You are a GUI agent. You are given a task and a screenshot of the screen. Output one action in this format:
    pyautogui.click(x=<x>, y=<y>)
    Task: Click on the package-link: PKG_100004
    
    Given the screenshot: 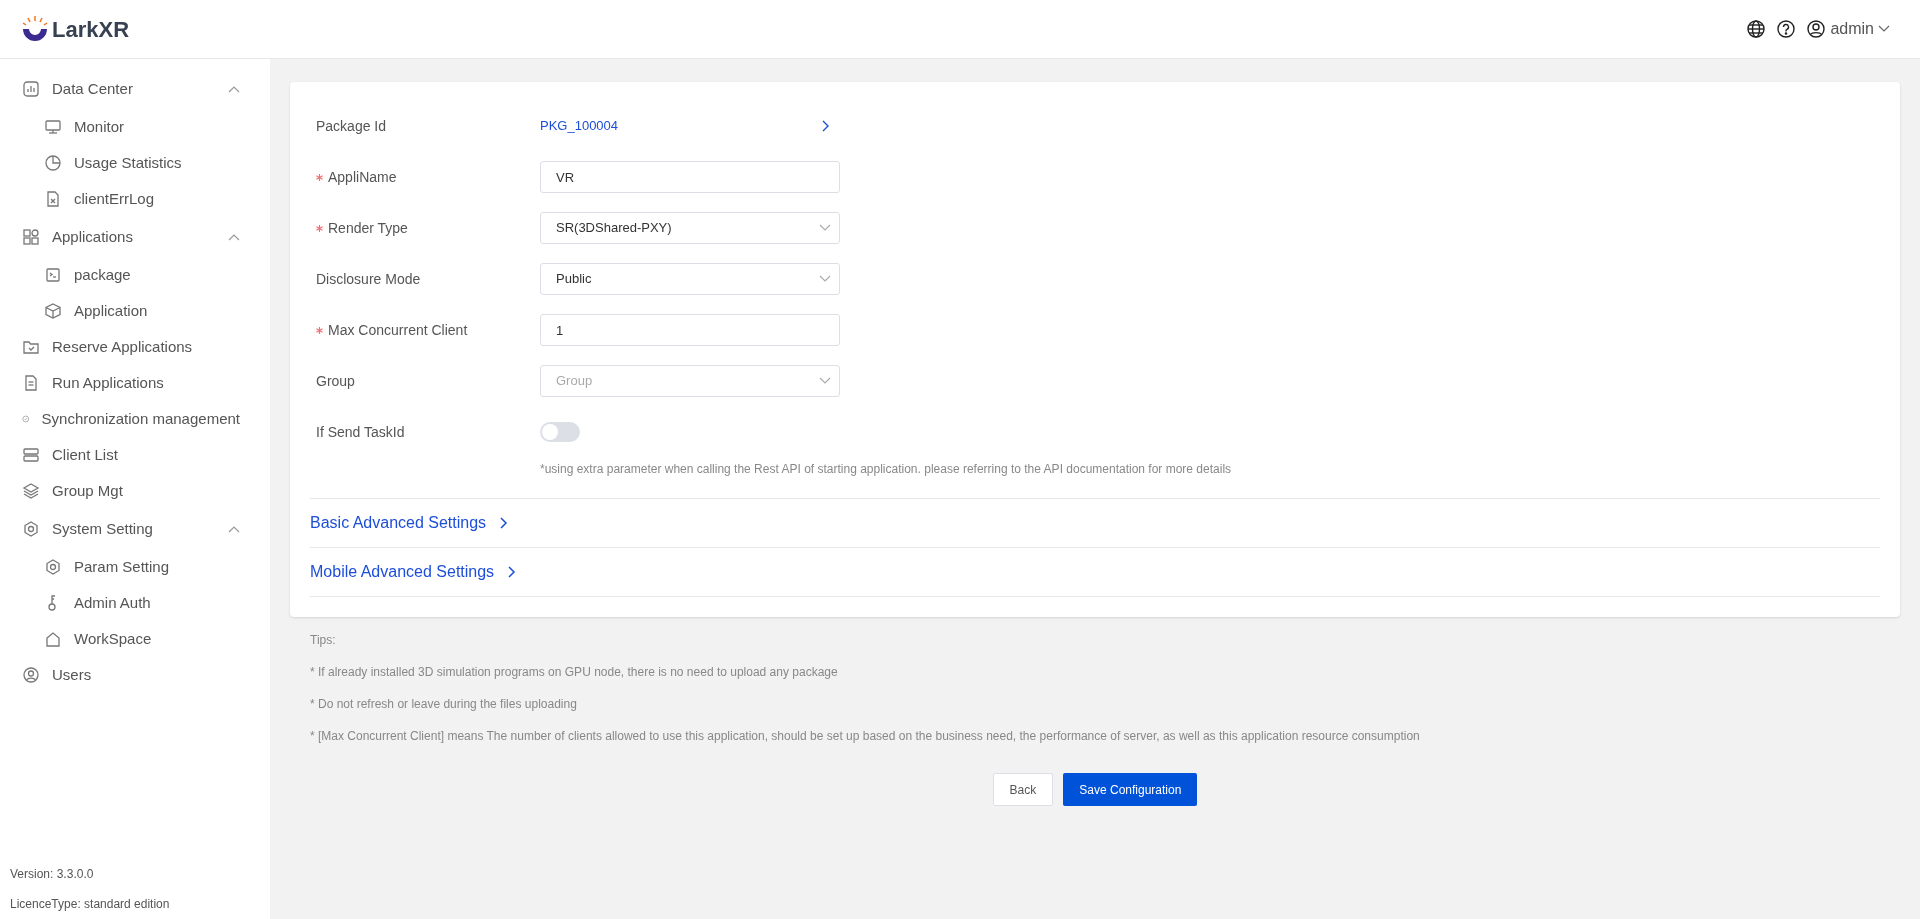 What is the action you would take?
    pyautogui.click(x=579, y=126)
    